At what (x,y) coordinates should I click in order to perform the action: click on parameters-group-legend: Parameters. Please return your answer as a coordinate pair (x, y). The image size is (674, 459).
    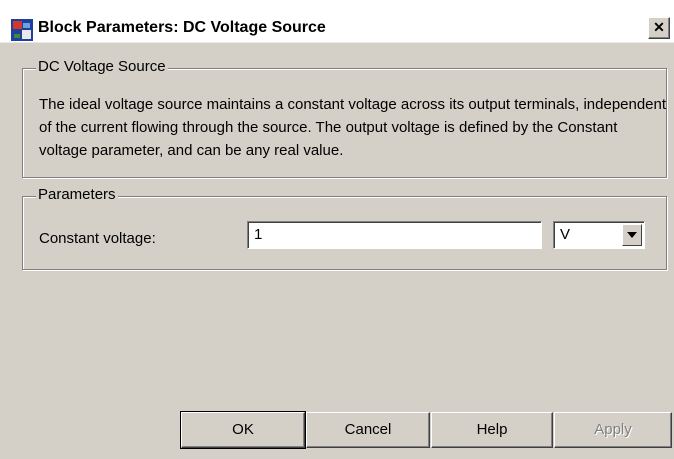
    Looking at the image, I should click on (77, 194).